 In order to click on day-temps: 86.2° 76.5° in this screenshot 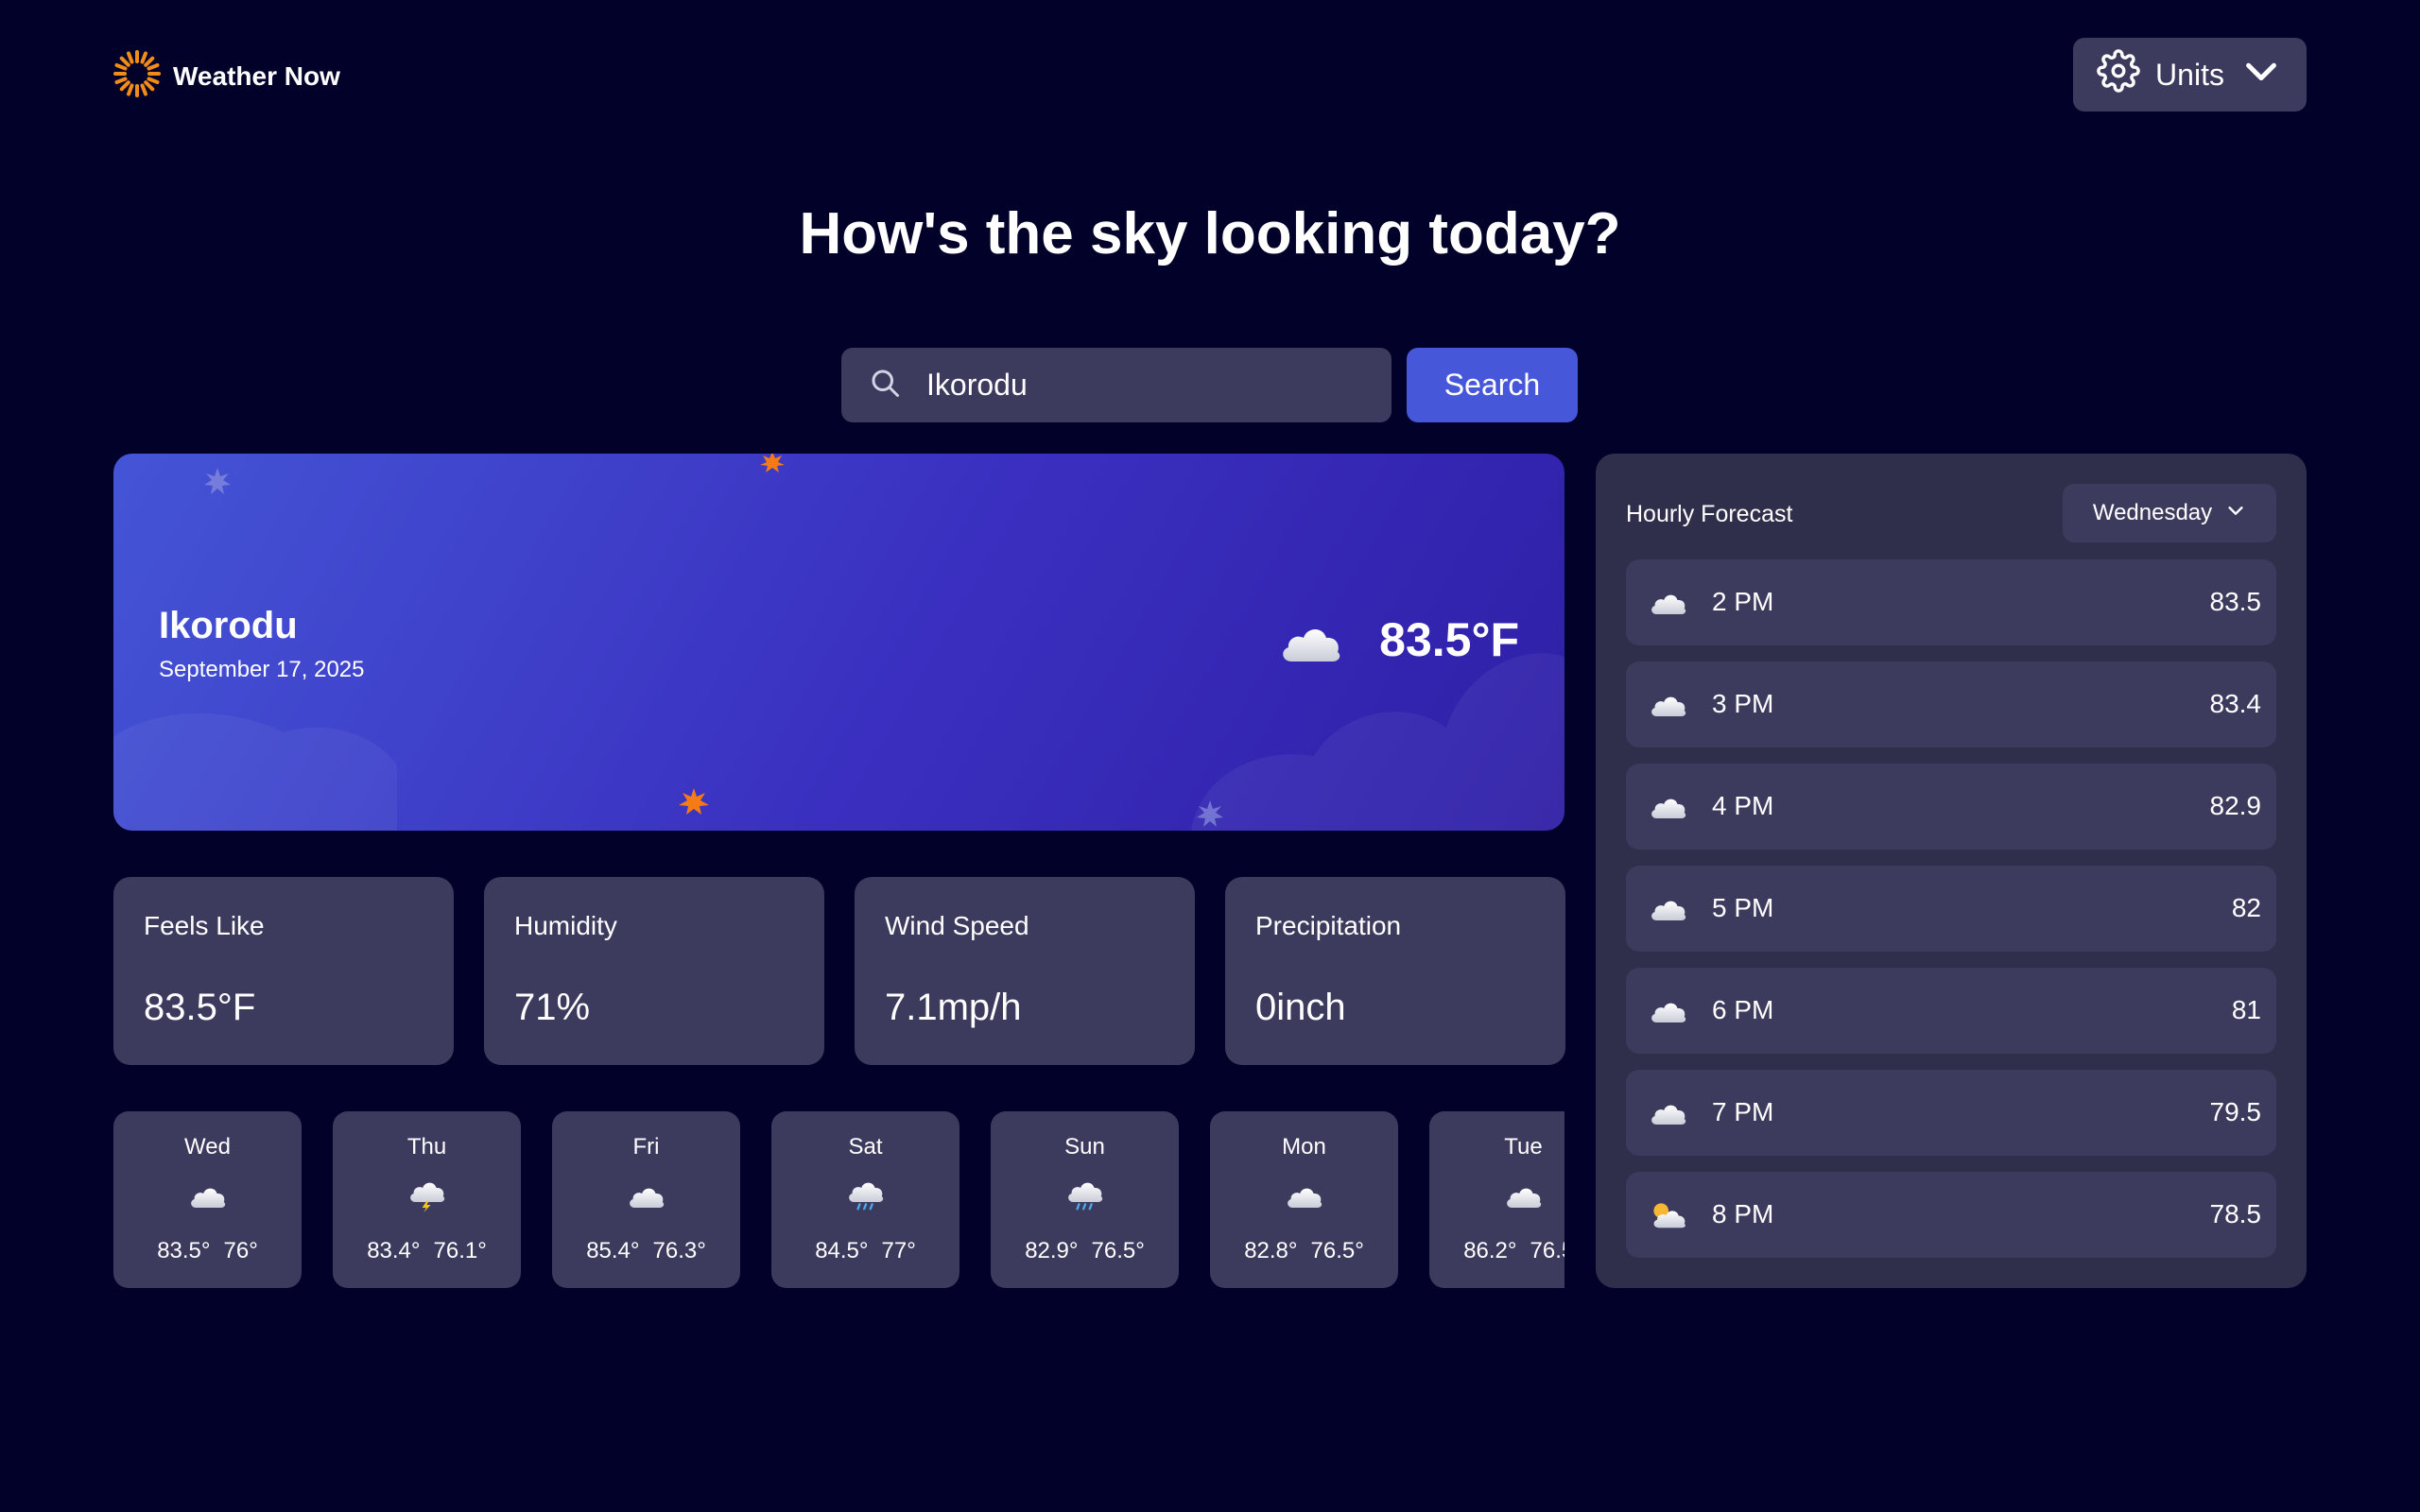, I will do `click(1496, 1251)`.